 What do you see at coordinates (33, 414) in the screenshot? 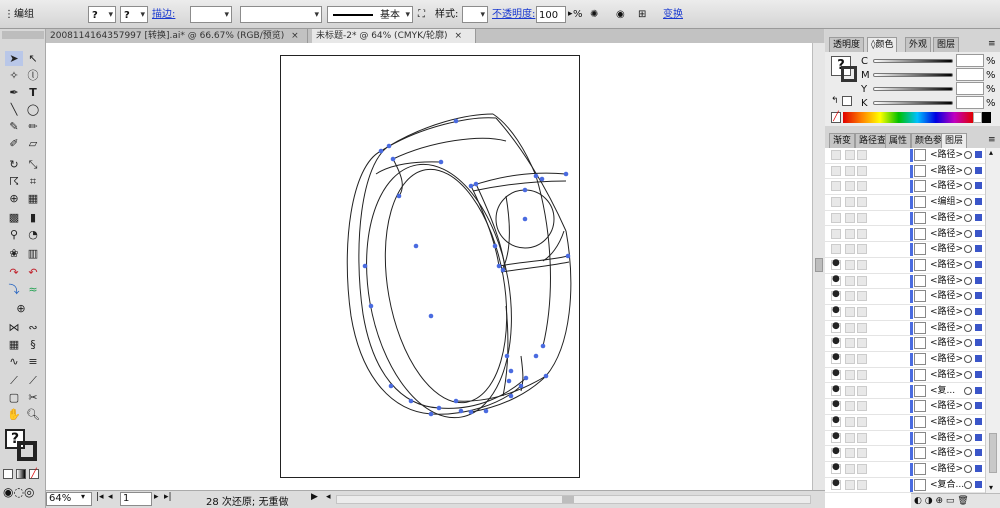
I see `zoom-tool-icon: 🔍︎` at bounding box center [33, 414].